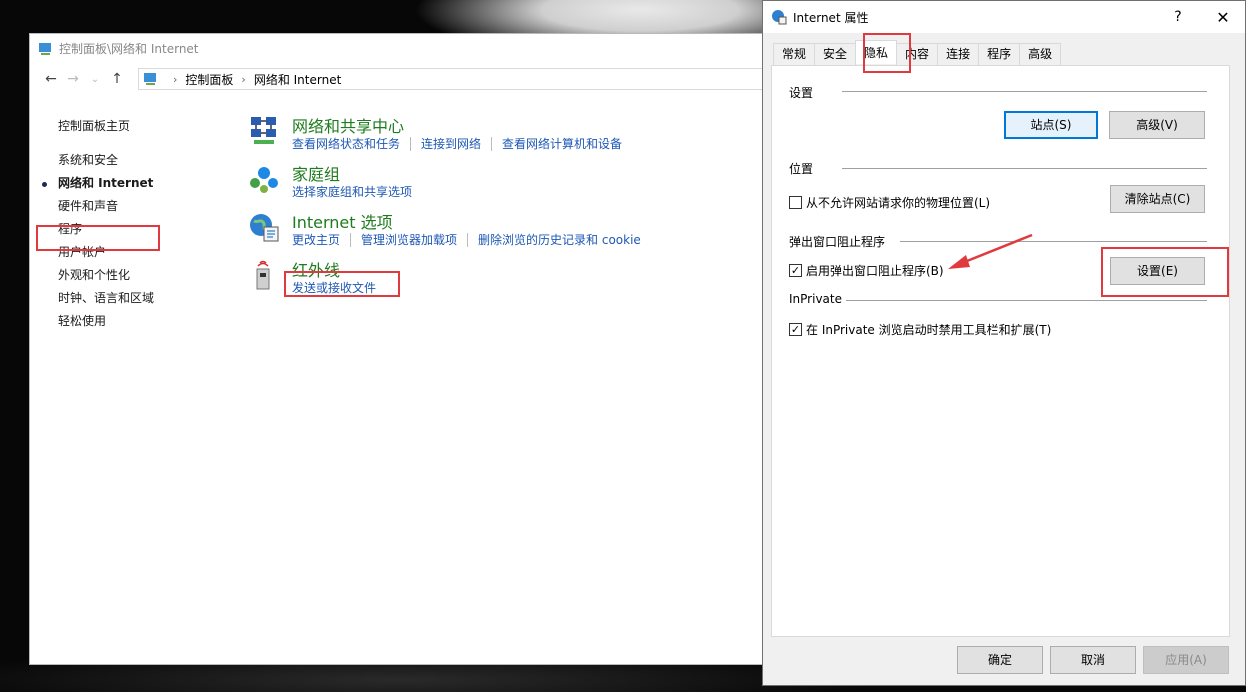 This screenshot has height=692, width=1246. I want to click on category-network-sharing-center: 网络和共享中心 查看网络状态和任务 连接到网络 查看网络计算机和设备, so click(498, 137).